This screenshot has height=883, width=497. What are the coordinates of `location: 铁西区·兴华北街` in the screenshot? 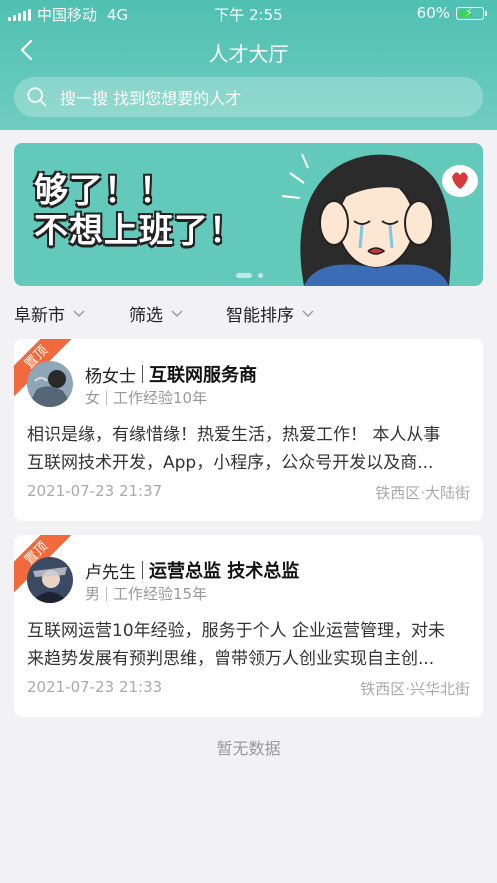 It's located at (415, 689).